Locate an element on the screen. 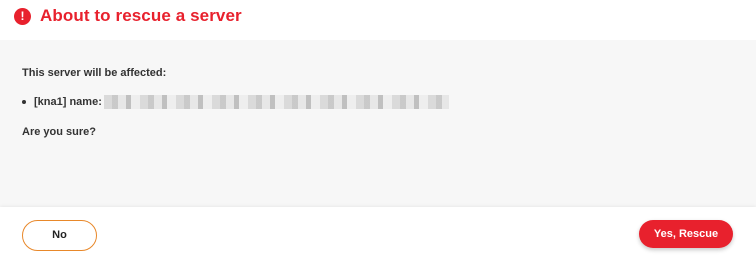 This screenshot has width=756, height=259. dialog-title: About to rescue a server is located at coordinates (141, 15).